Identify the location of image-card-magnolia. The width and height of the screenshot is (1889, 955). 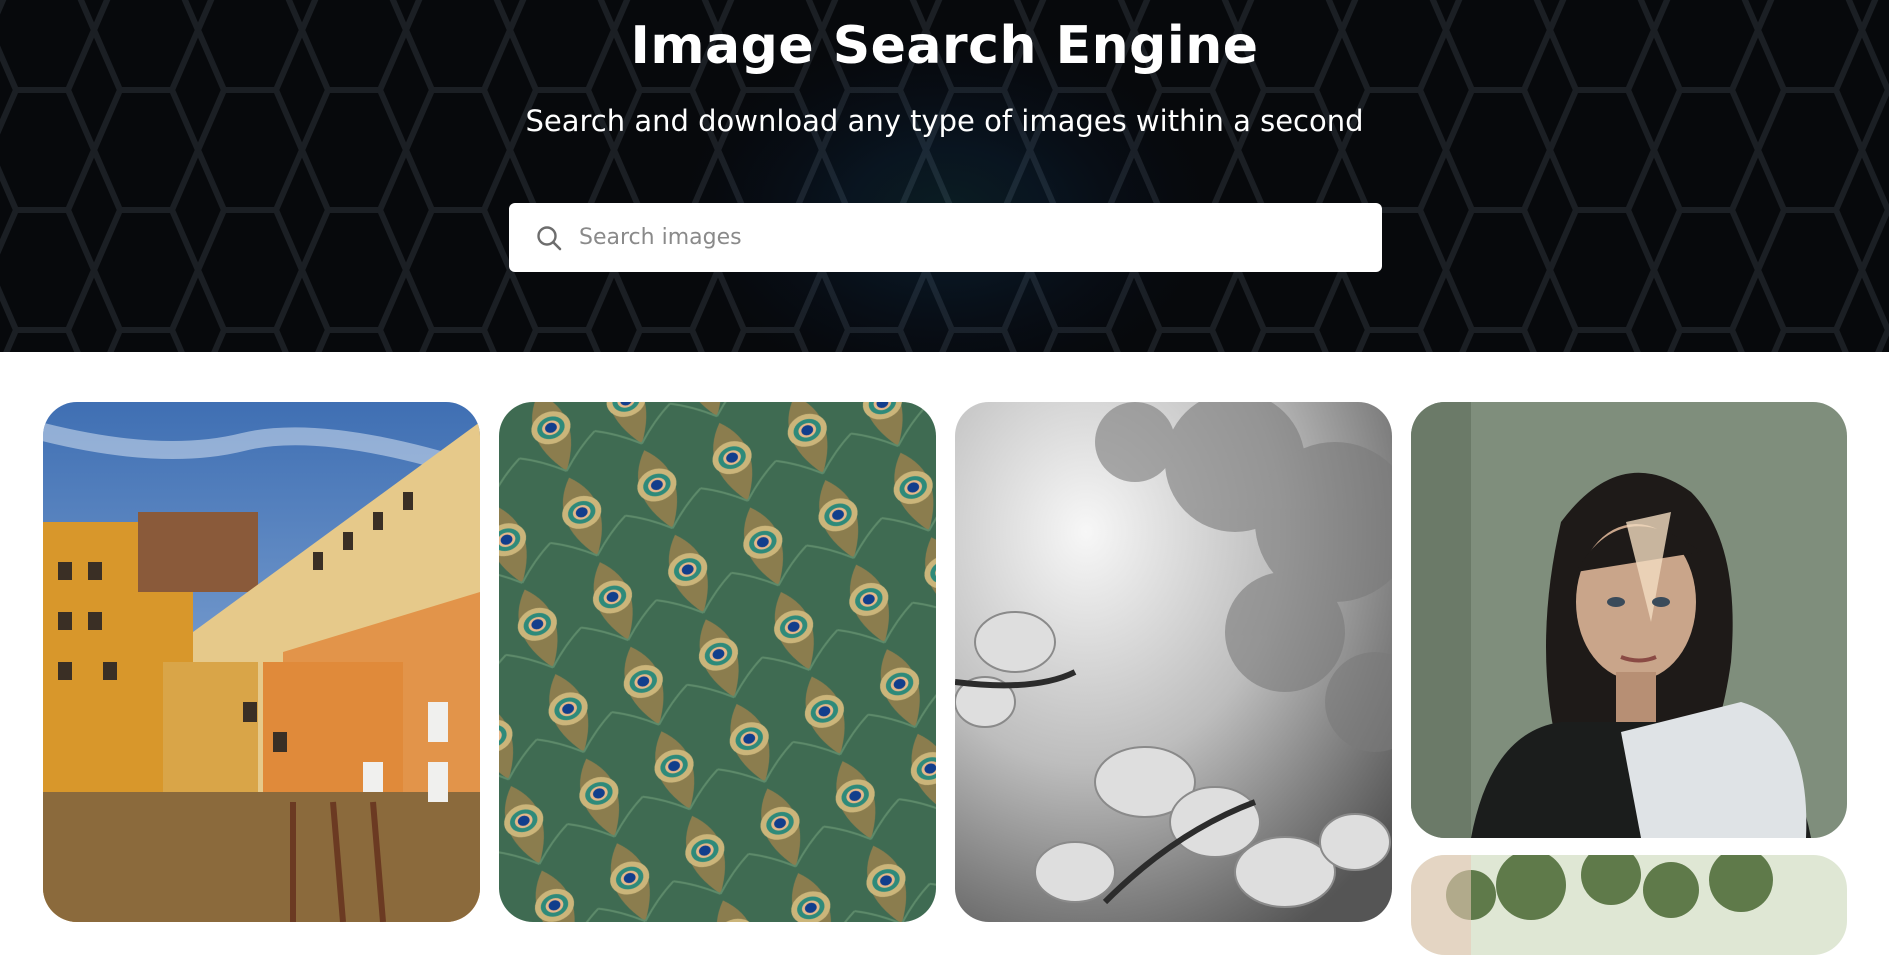
(1173, 662).